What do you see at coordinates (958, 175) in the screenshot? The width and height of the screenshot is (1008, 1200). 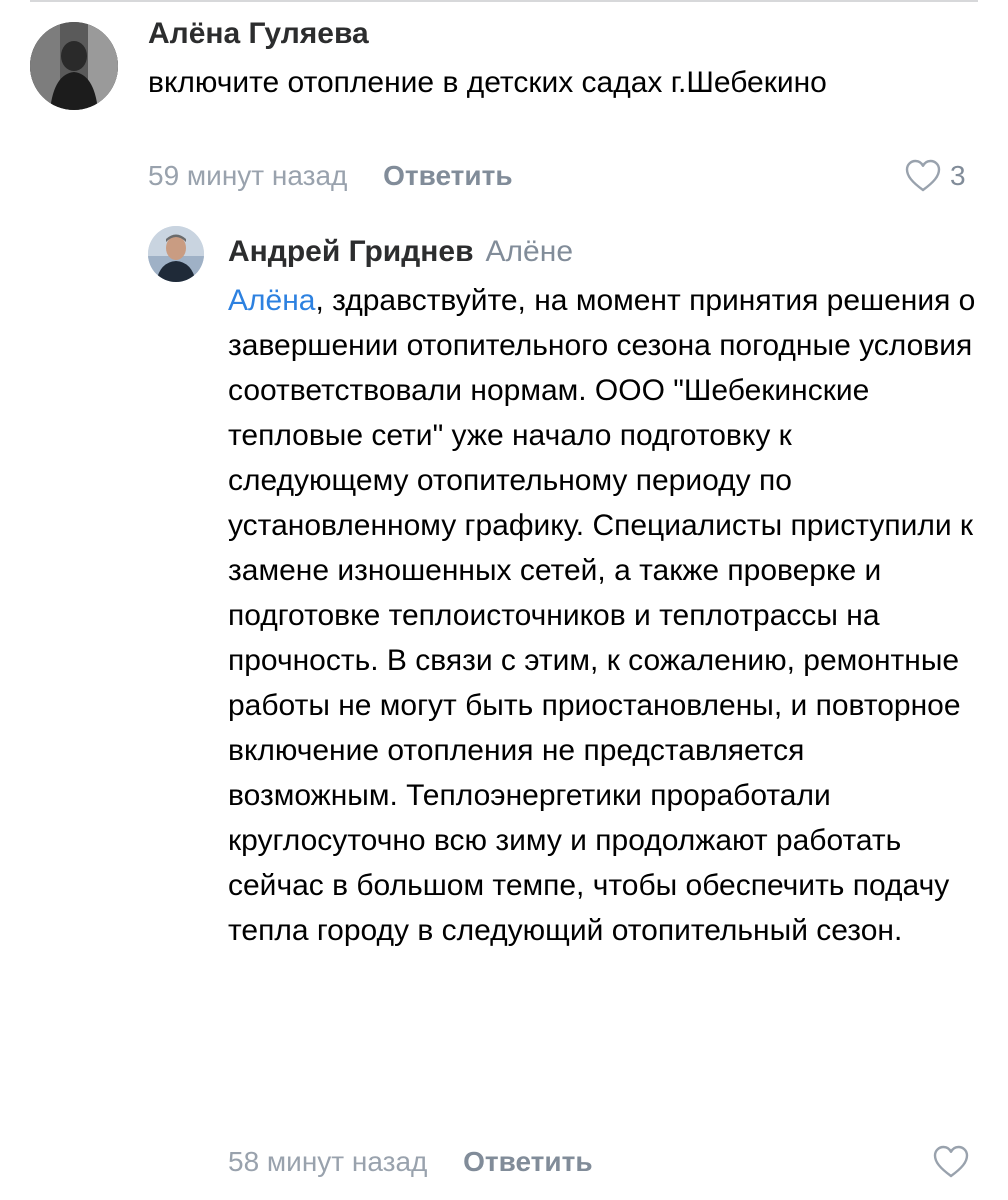 I see `like-count: 3` at bounding box center [958, 175].